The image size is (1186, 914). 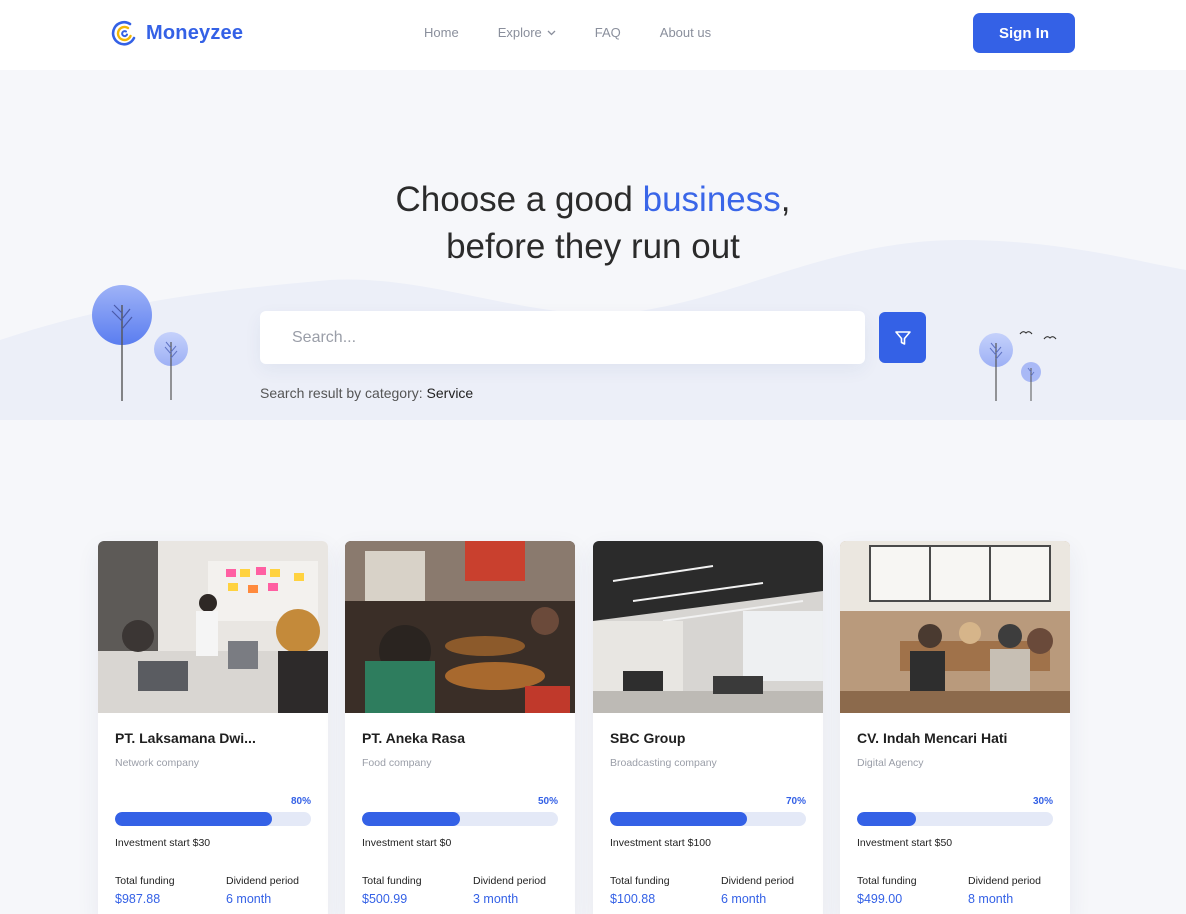 What do you see at coordinates (138, 899) in the screenshot?
I see `total-funding-value: $987.88` at bounding box center [138, 899].